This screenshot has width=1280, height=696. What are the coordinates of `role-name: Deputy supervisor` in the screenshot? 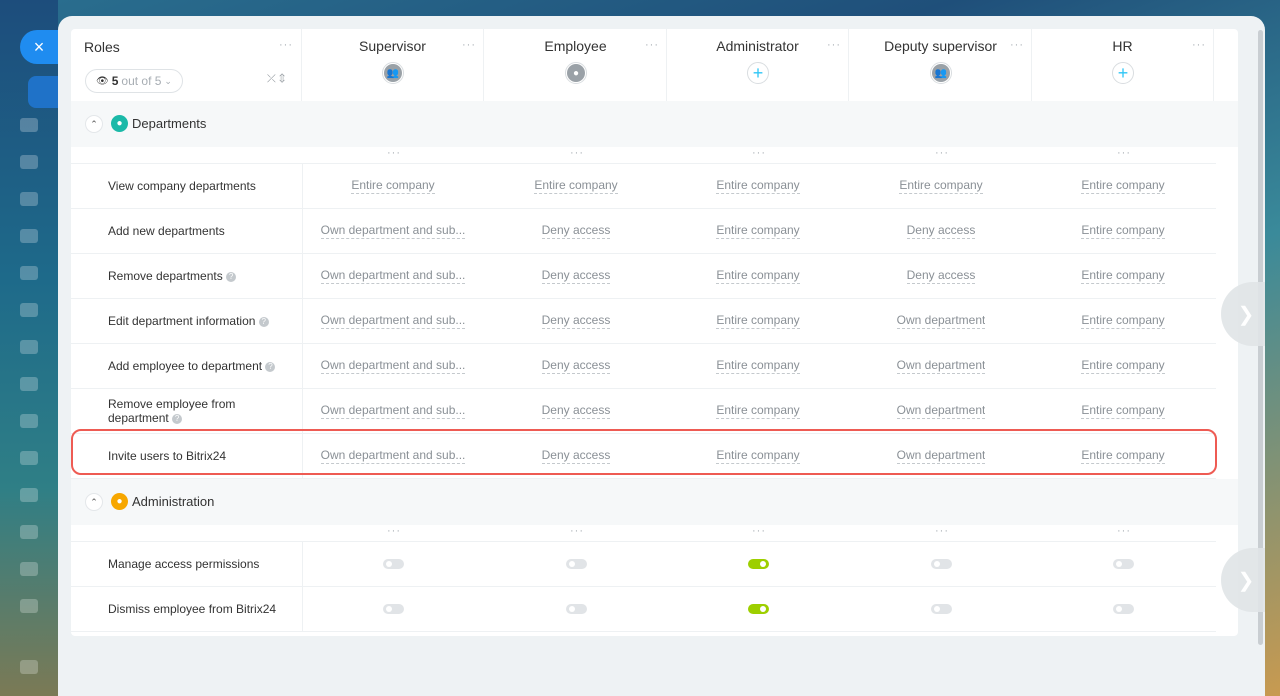 It's located at (940, 46).